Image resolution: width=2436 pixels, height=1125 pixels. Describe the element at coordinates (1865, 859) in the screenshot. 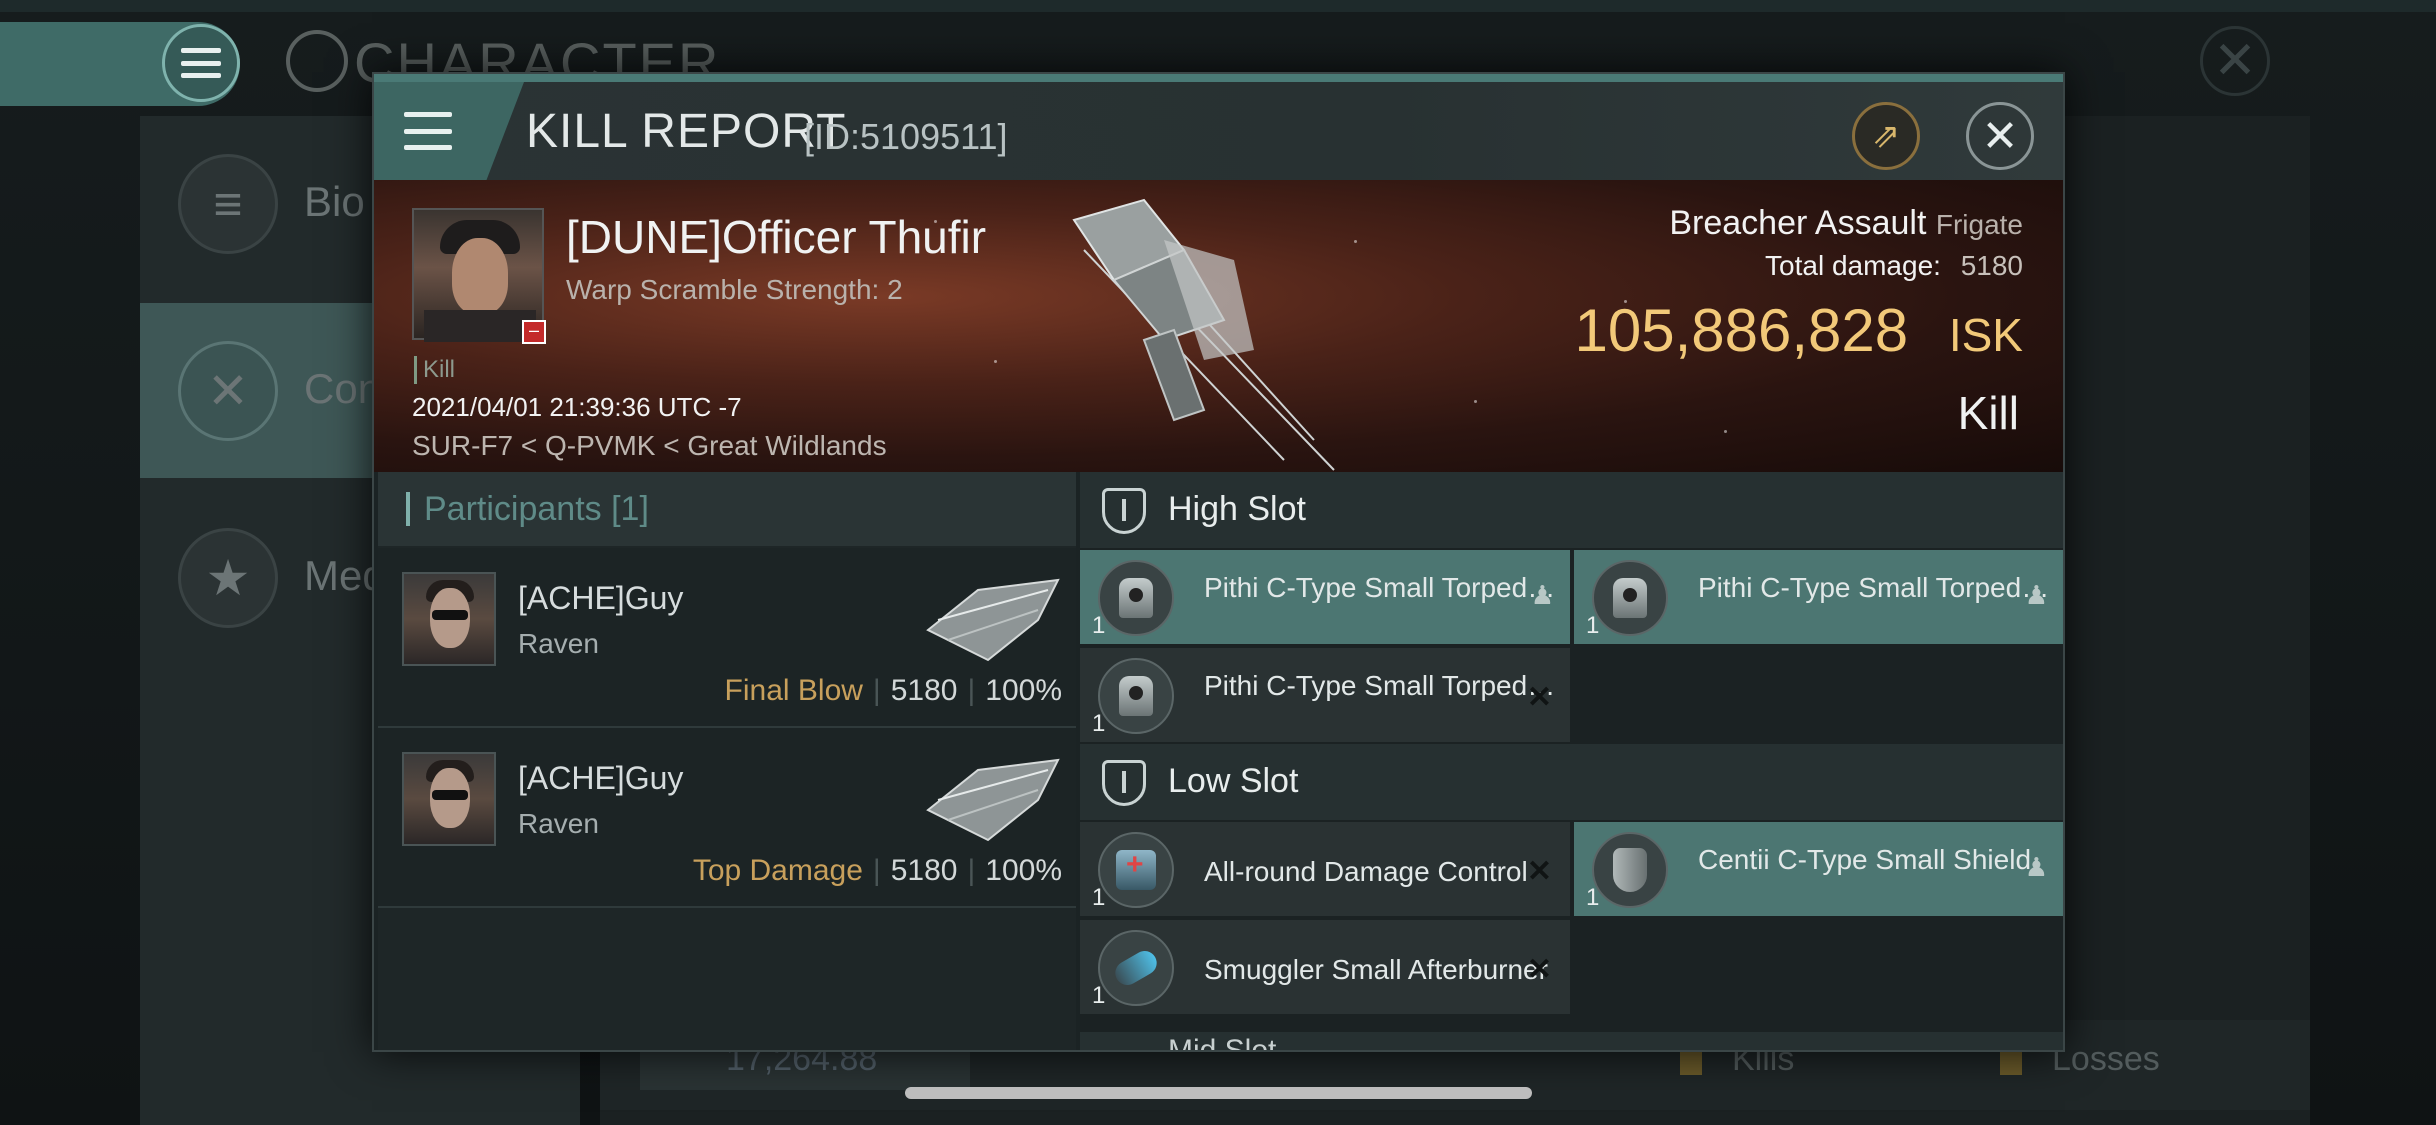

I see `module-name: Centii C-Type Small Shield` at that location.